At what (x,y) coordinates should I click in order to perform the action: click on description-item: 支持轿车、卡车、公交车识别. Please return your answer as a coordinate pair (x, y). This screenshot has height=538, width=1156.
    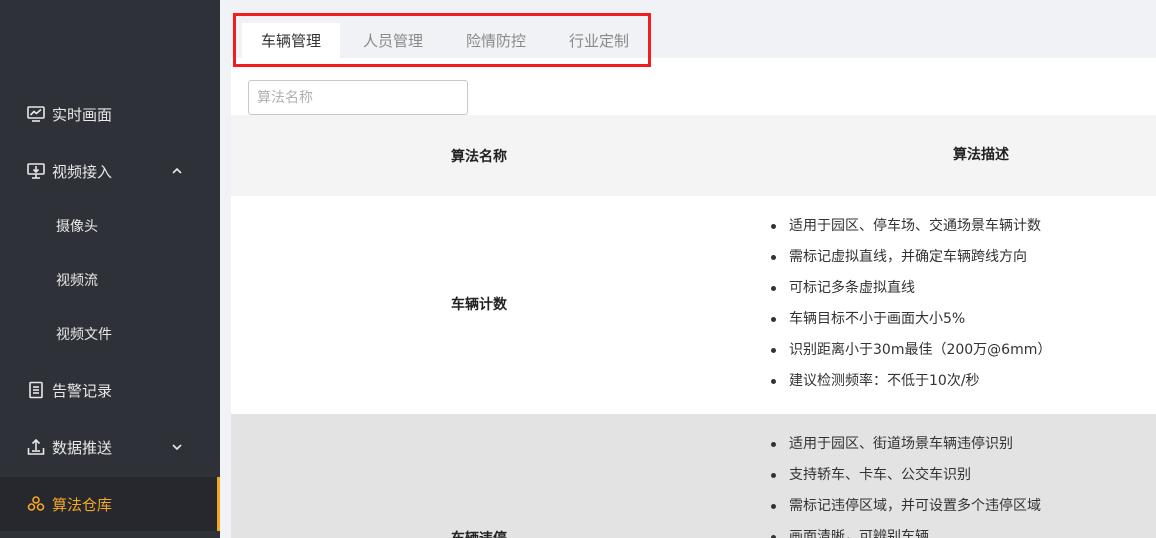
    Looking at the image, I should click on (906, 475).